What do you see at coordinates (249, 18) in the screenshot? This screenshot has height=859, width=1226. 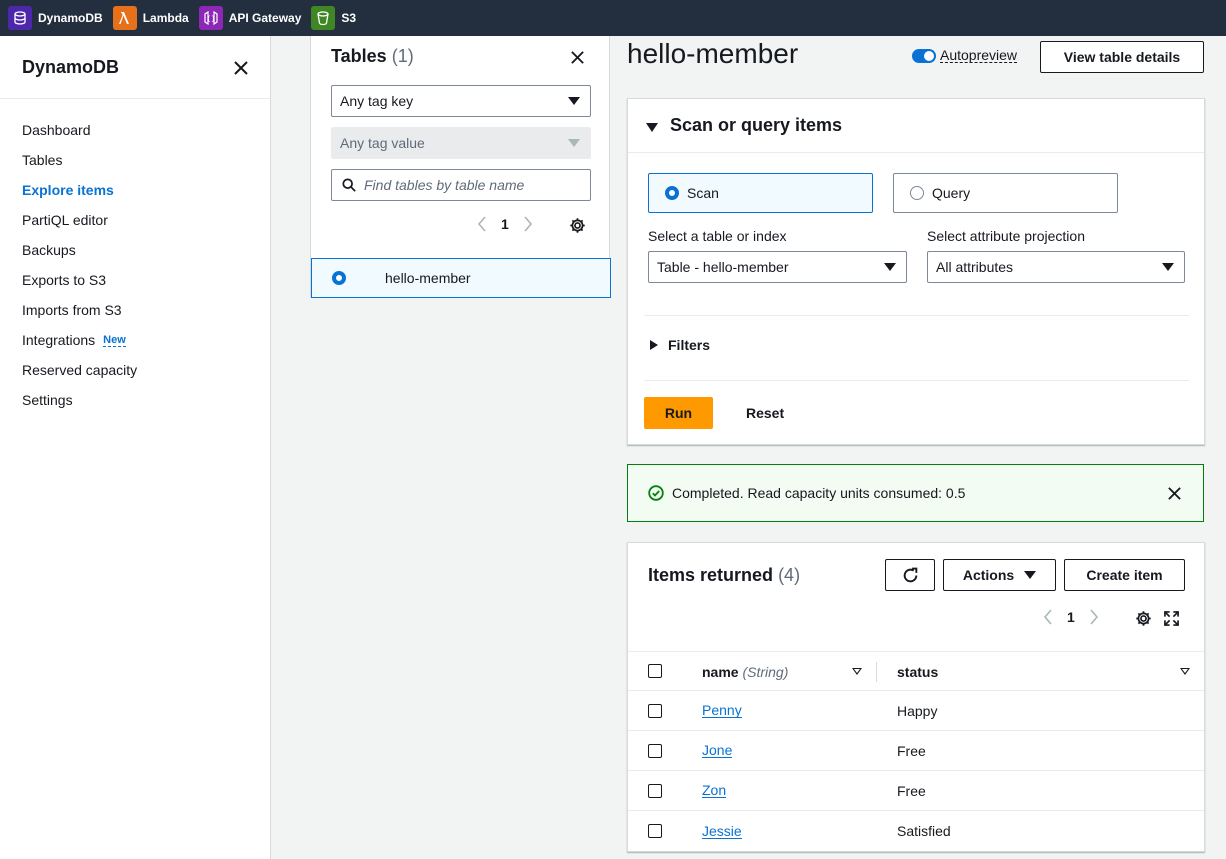 I see `favorite-api-gateway: {} API Gateway` at bounding box center [249, 18].